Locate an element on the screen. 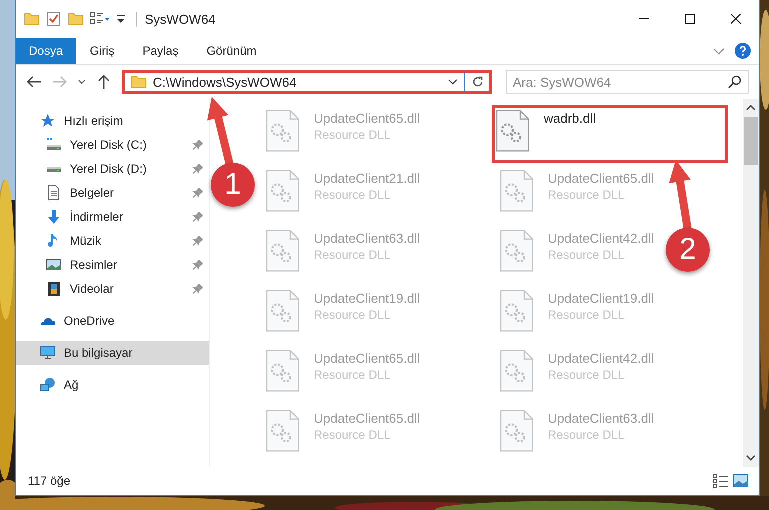 The image size is (769, 510). sidebar-item: OneDrive is located at coordinates (112, 321).